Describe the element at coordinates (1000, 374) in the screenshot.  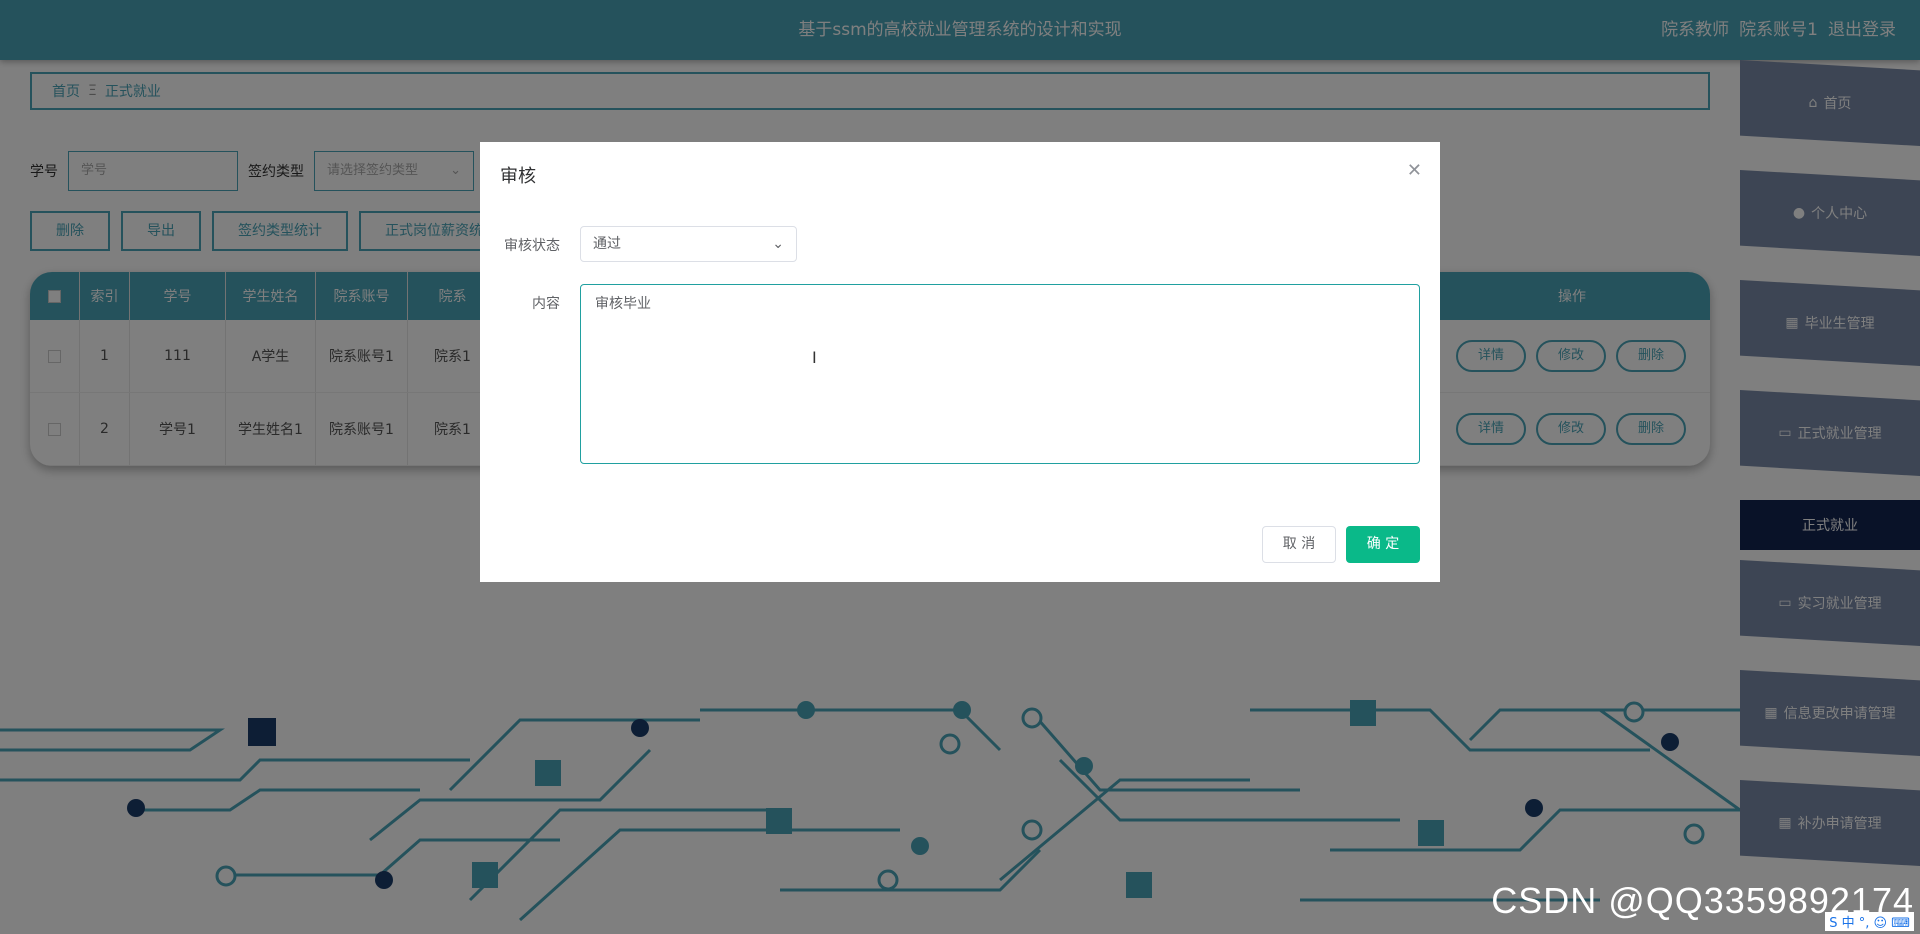
I see `content-textarea: 审核毕业` at that location.